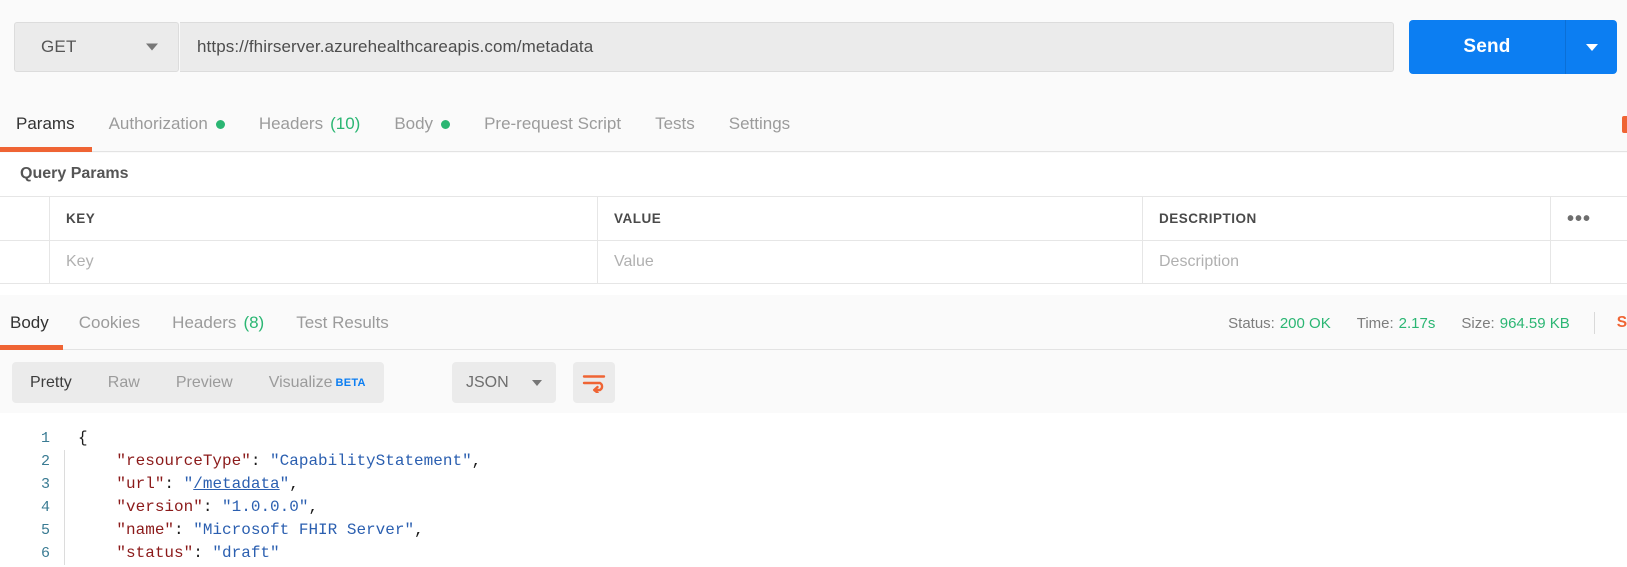  What do you see at coordinates (342, 323) in the screenshot?
I see `response-tab-test-results: Test Results` at bounding box center [342, 323].